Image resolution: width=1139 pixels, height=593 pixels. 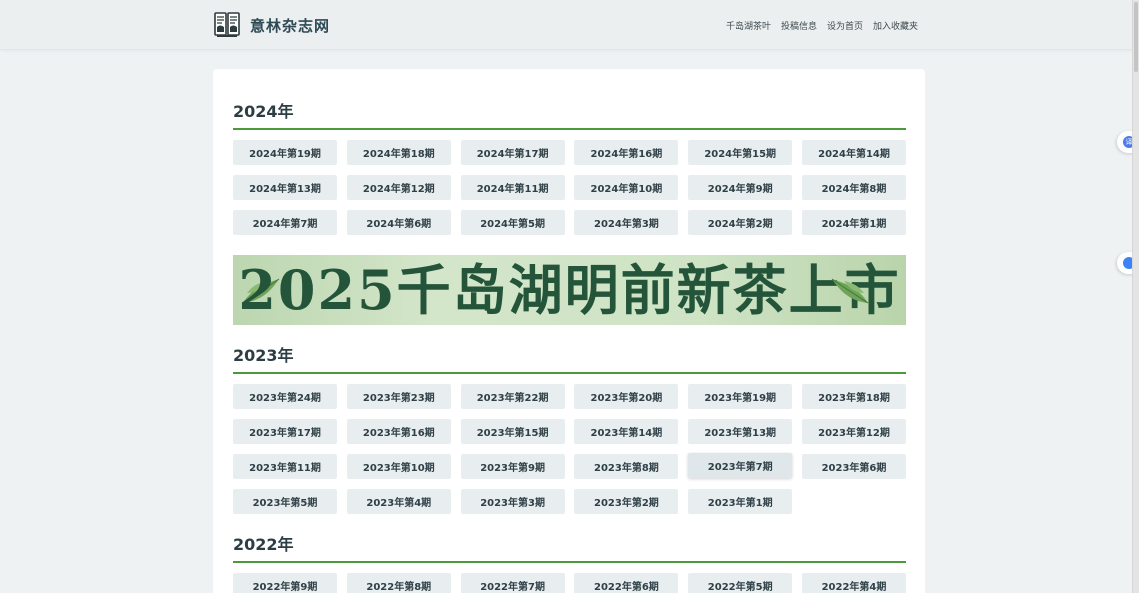 I want to click on issue-link: 2023年第1期, so click(x=740, y=501).